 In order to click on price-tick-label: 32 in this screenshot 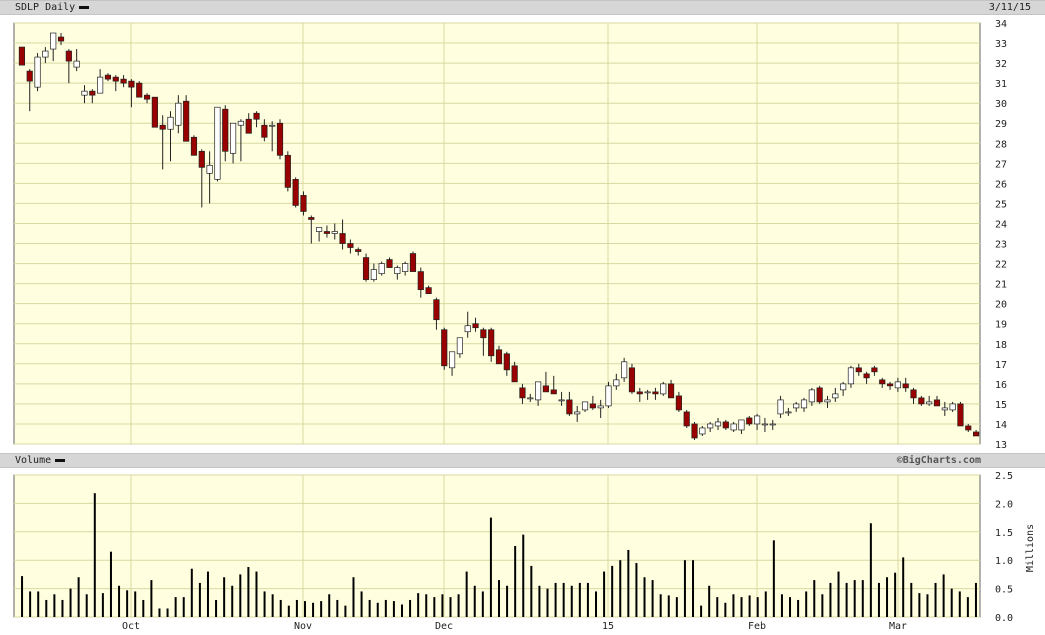, I will do `click(1001, 64)`.